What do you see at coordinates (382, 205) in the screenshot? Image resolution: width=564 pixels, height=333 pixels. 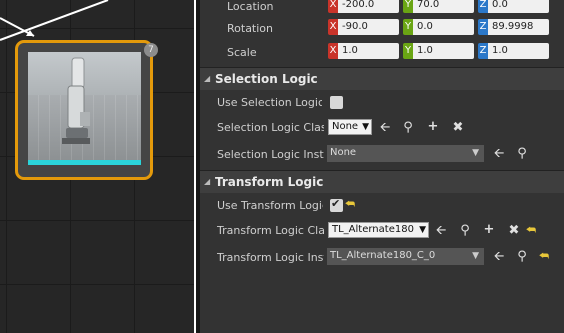 I see `use-transform-logic-row: Use Transform Logic ⮪` at bounding box center [382, 205].